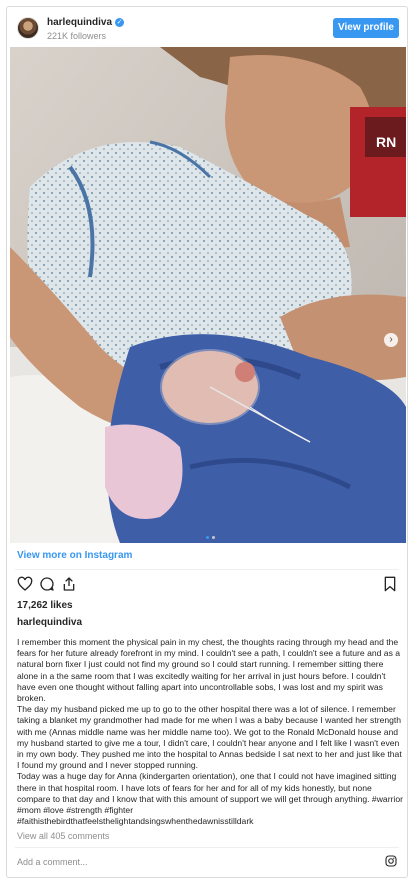 This screenshot has width=415, height=884. I want to click on followers-count: 221K followers, so click(77, 36).